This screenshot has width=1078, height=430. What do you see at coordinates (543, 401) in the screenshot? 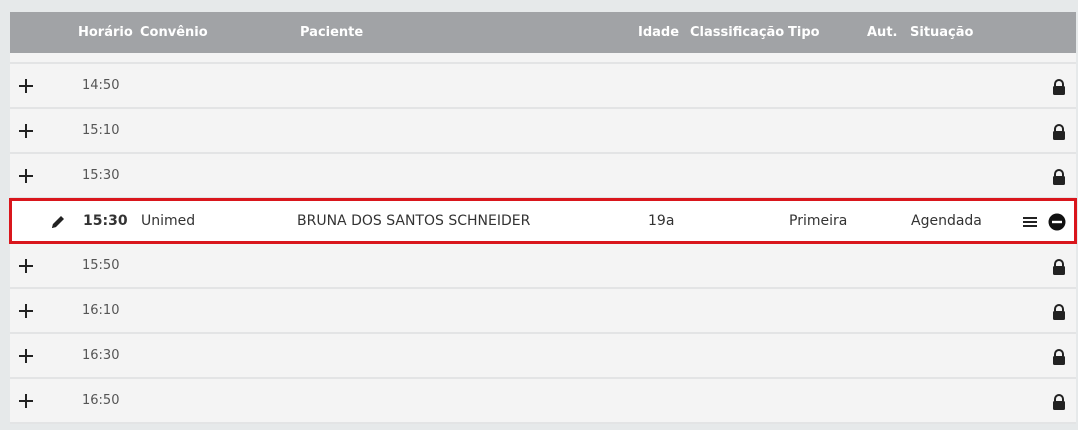
I see `table-row: 16:50` at bounding box center [543, 401].